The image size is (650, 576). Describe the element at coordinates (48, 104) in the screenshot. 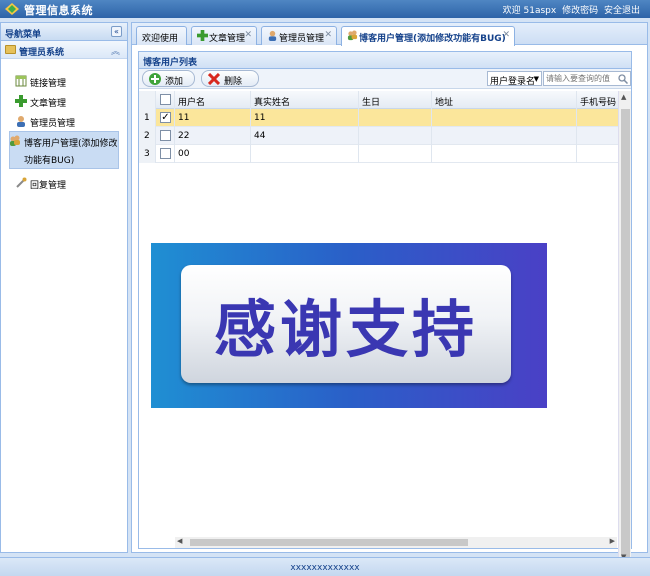

I see `sidebar-item-label: 文章管理` at that location.